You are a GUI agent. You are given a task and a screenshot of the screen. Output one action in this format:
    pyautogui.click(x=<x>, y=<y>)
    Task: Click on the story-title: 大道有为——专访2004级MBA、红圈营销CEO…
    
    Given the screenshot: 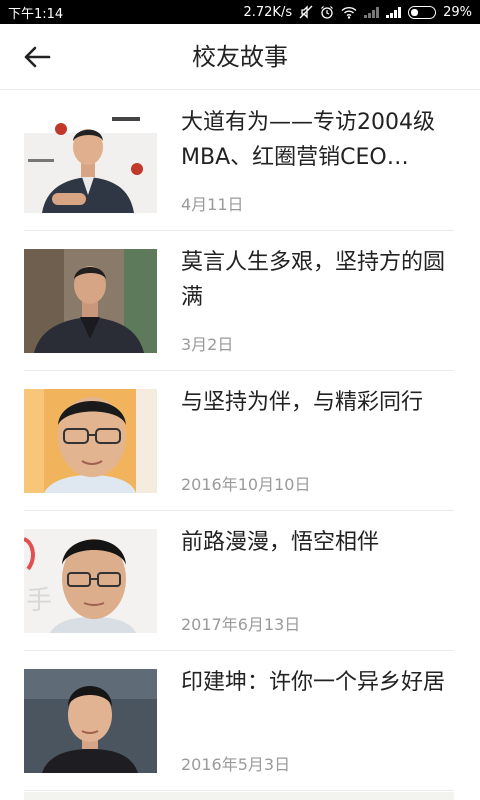 What is the action you would take?
    pyautogui.click(x=308, y=140)
    